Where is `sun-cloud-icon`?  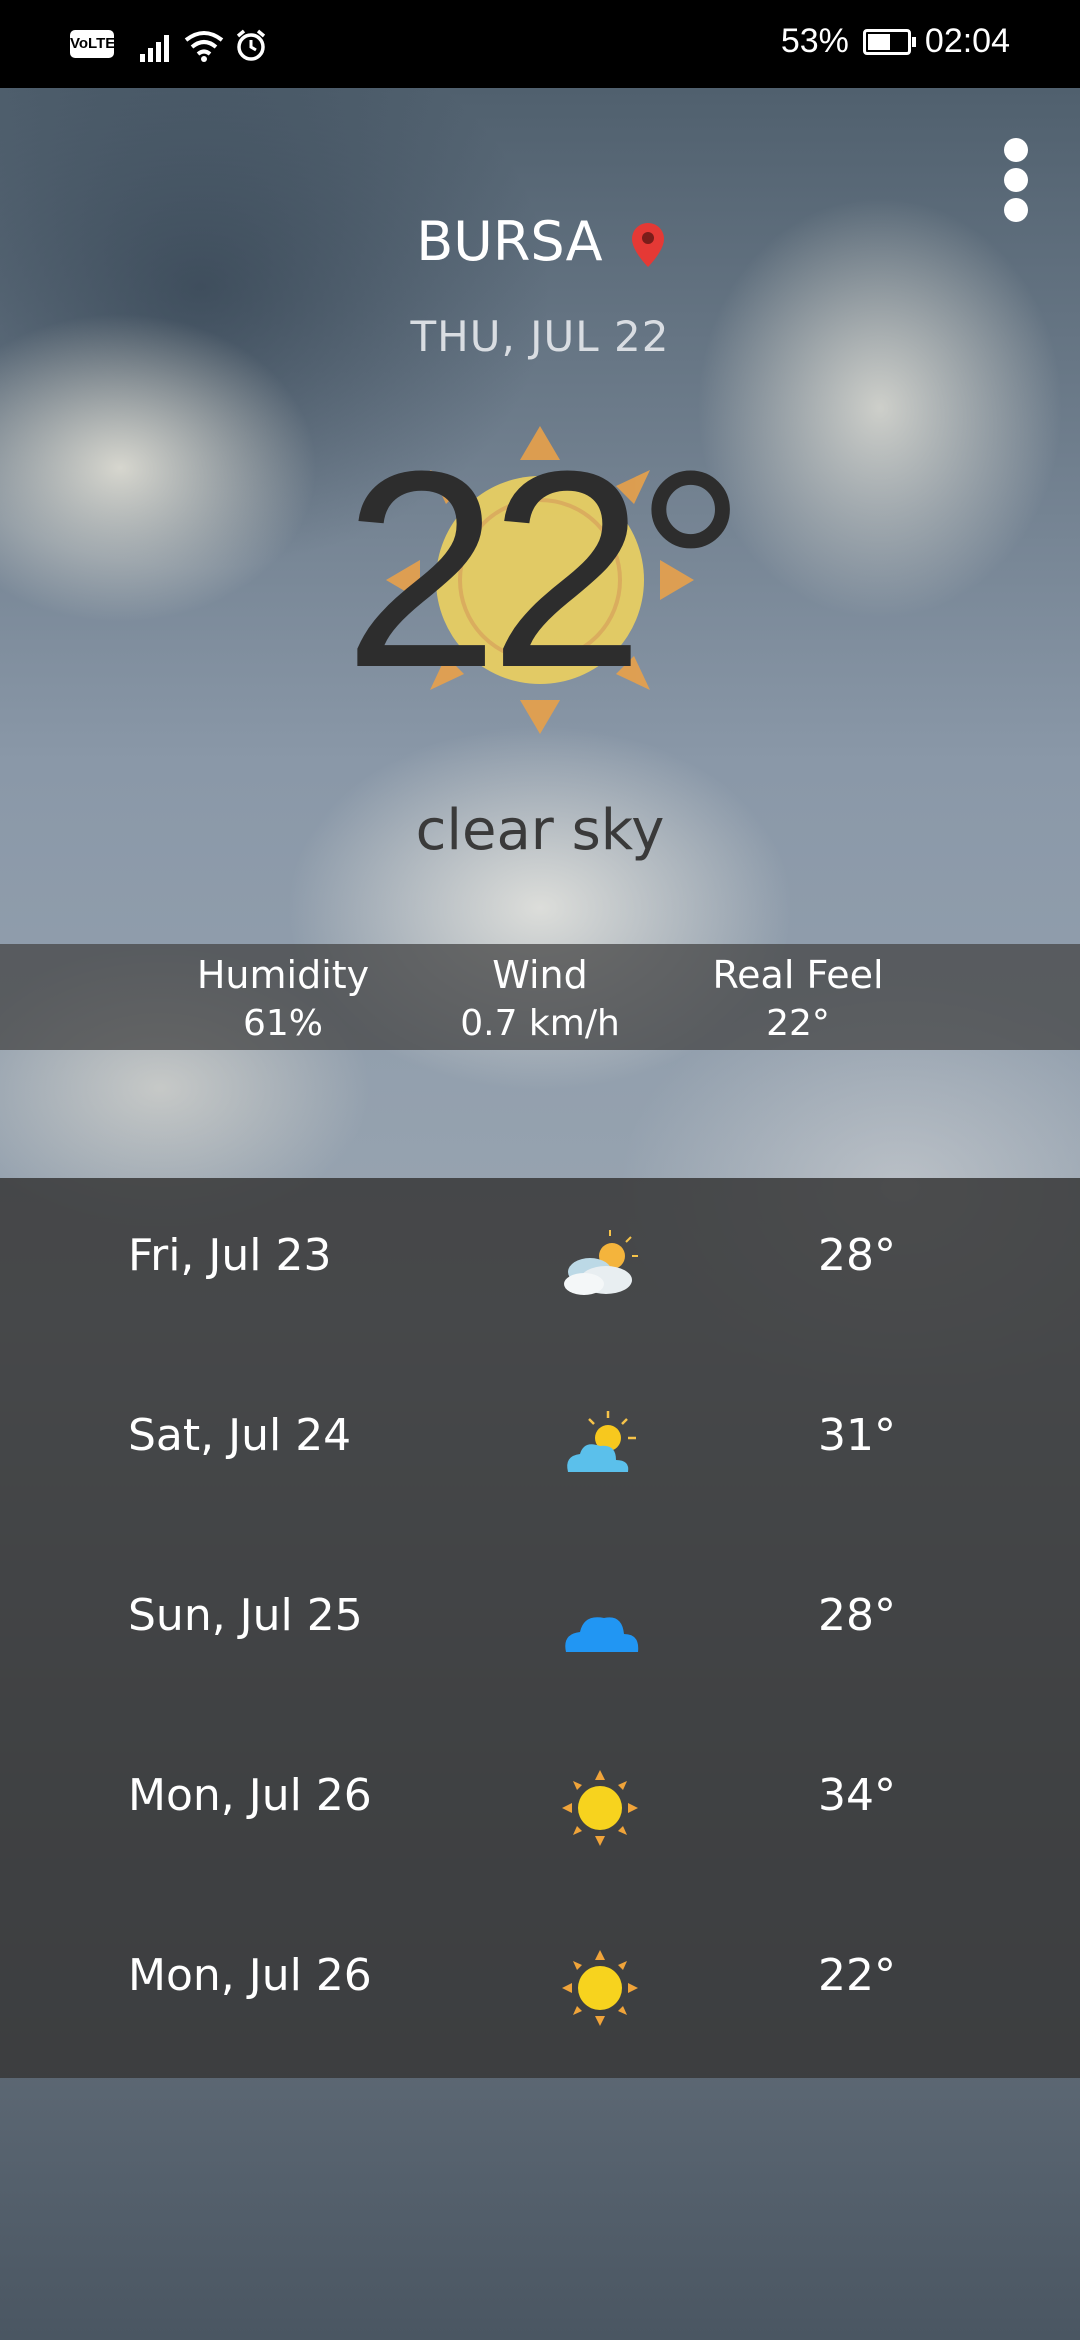
sun-cloud-icon is located at coordinates (601, 1441).